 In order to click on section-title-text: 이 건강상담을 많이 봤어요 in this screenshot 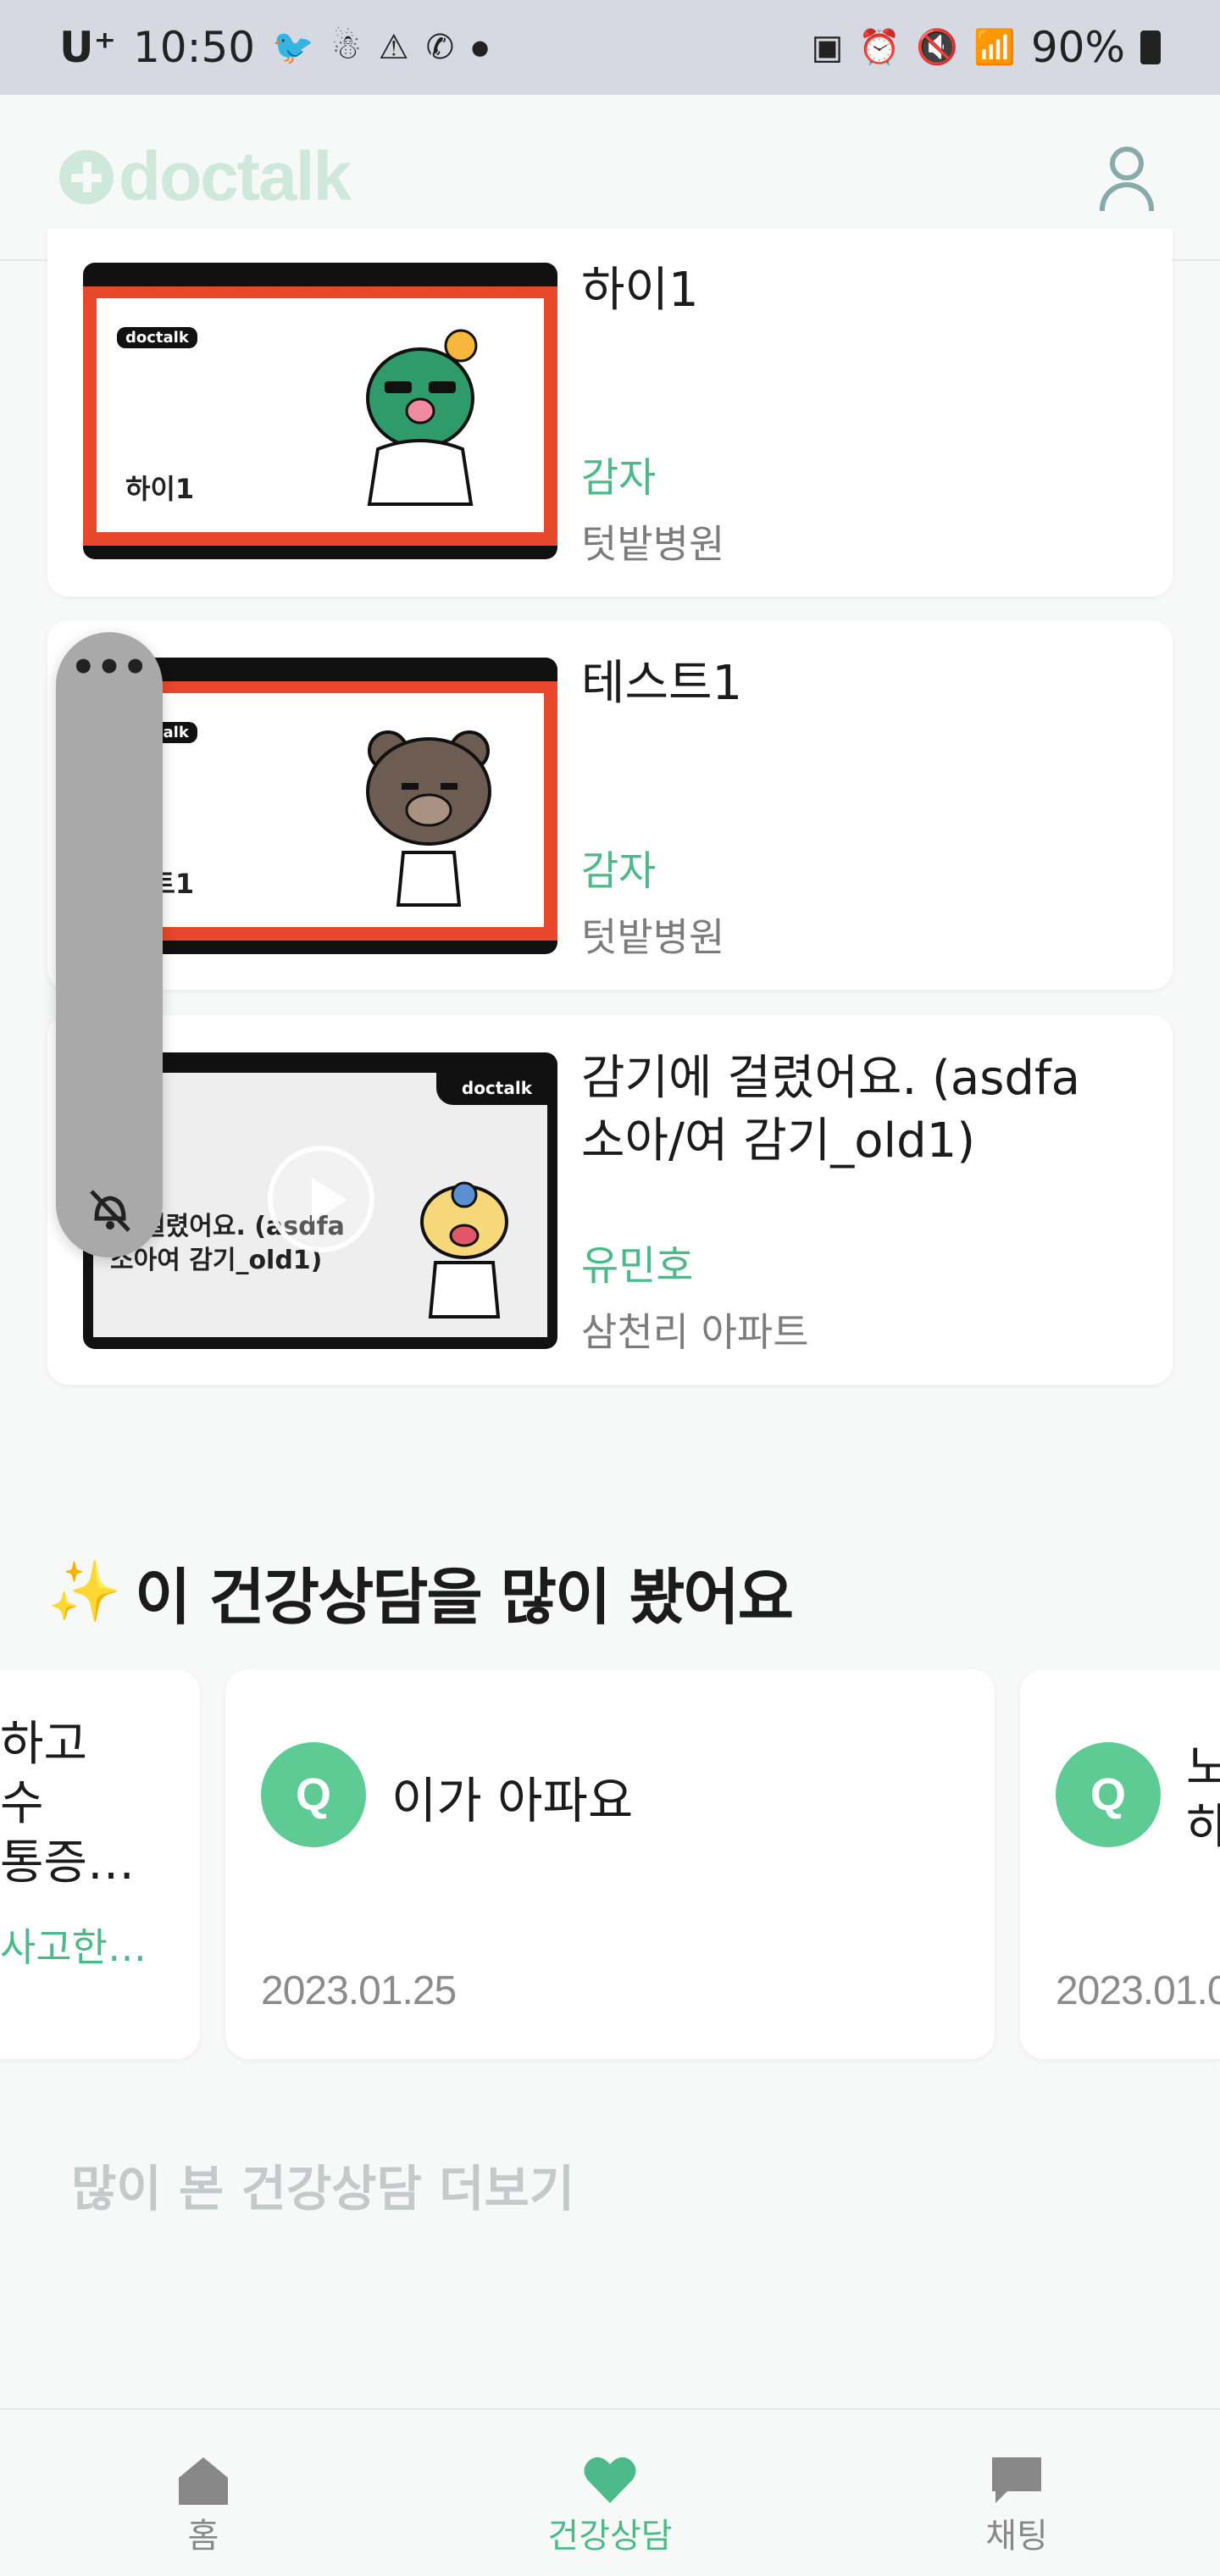, I will do `click(464, 1597)`.